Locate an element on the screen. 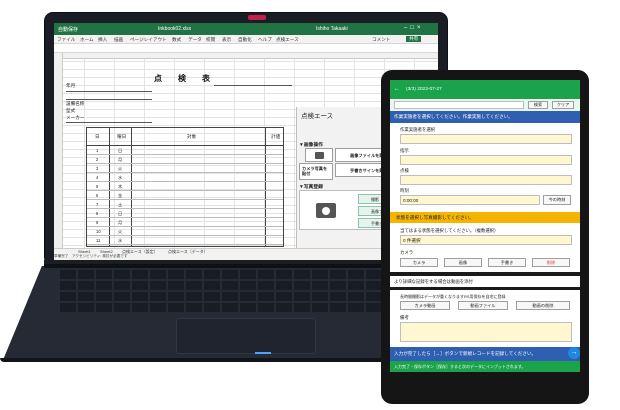 The image size is (620, 410). user-name: Ishiho Takaaki is located at coordinates (332, 29).